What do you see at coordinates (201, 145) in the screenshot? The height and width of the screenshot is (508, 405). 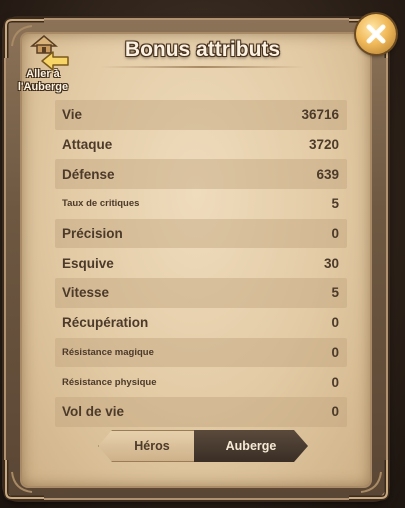 I see `stat-row: Attaque 3720` at bounding box center [201, 145].